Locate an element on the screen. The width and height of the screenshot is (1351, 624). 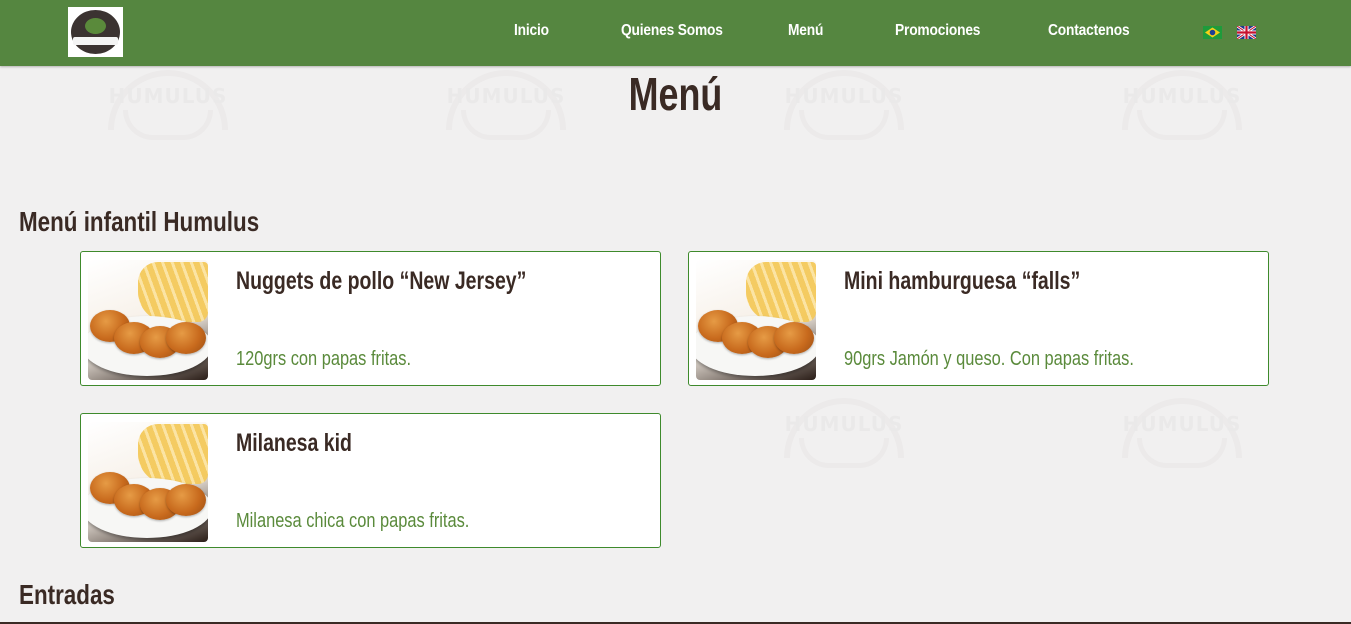
nav-link-inicio: Inicio is located at coordinates (531, 31).